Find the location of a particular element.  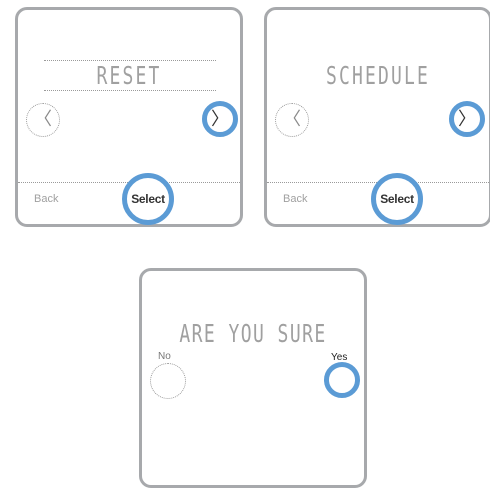

divider is located at coordinates (130, 90).